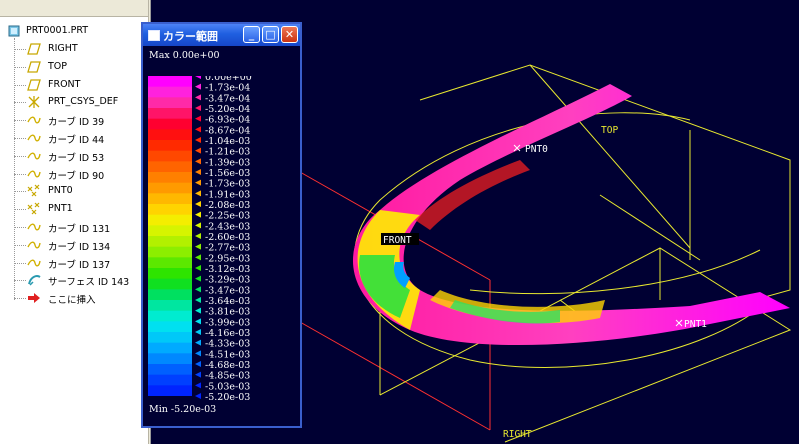 The image size is (799, 444). Describe the element at coordinates (75, 263) in the screenshot. I see `tree-item: カーブ ID 137` at that location.